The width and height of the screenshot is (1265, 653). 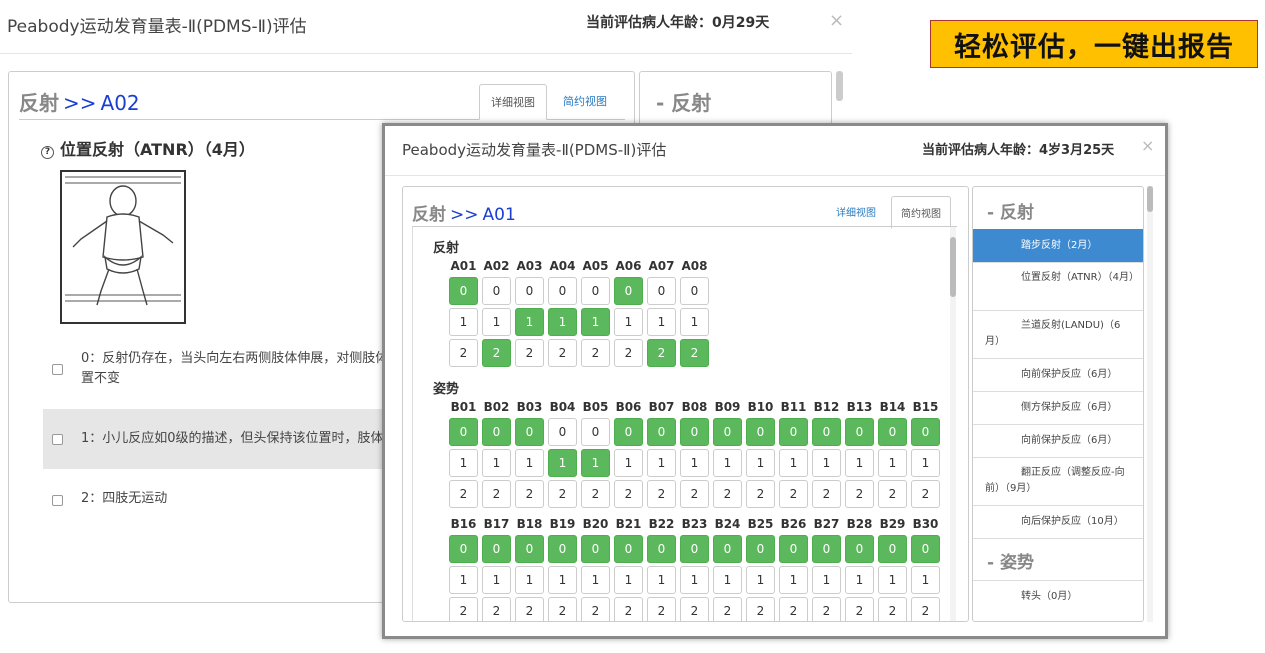 What do you see at coordinates (1058, 334) in the screenshot?
I see `nav-item: 兰道反射(LANDU)（6月）` at bounding box center [1058, 334].